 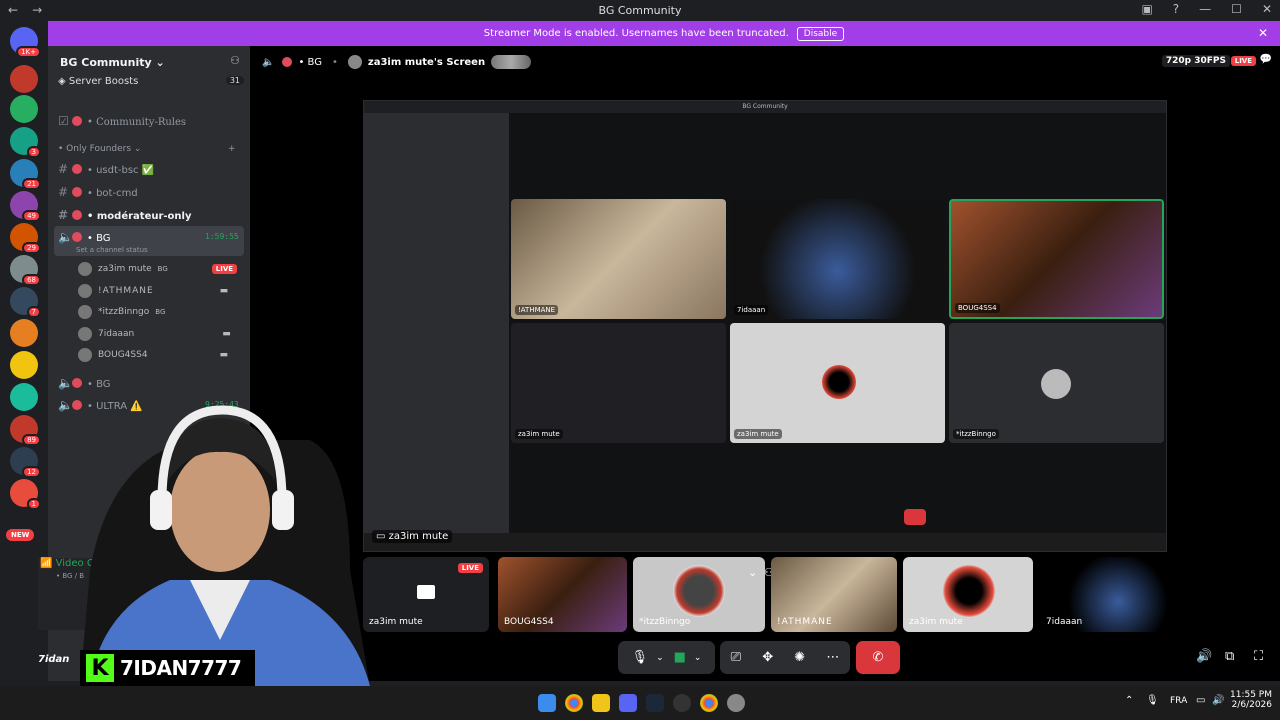 I want to click on channel-usdt-bsc: # • usdt-bsc ✅, so click(x=106, y=169).